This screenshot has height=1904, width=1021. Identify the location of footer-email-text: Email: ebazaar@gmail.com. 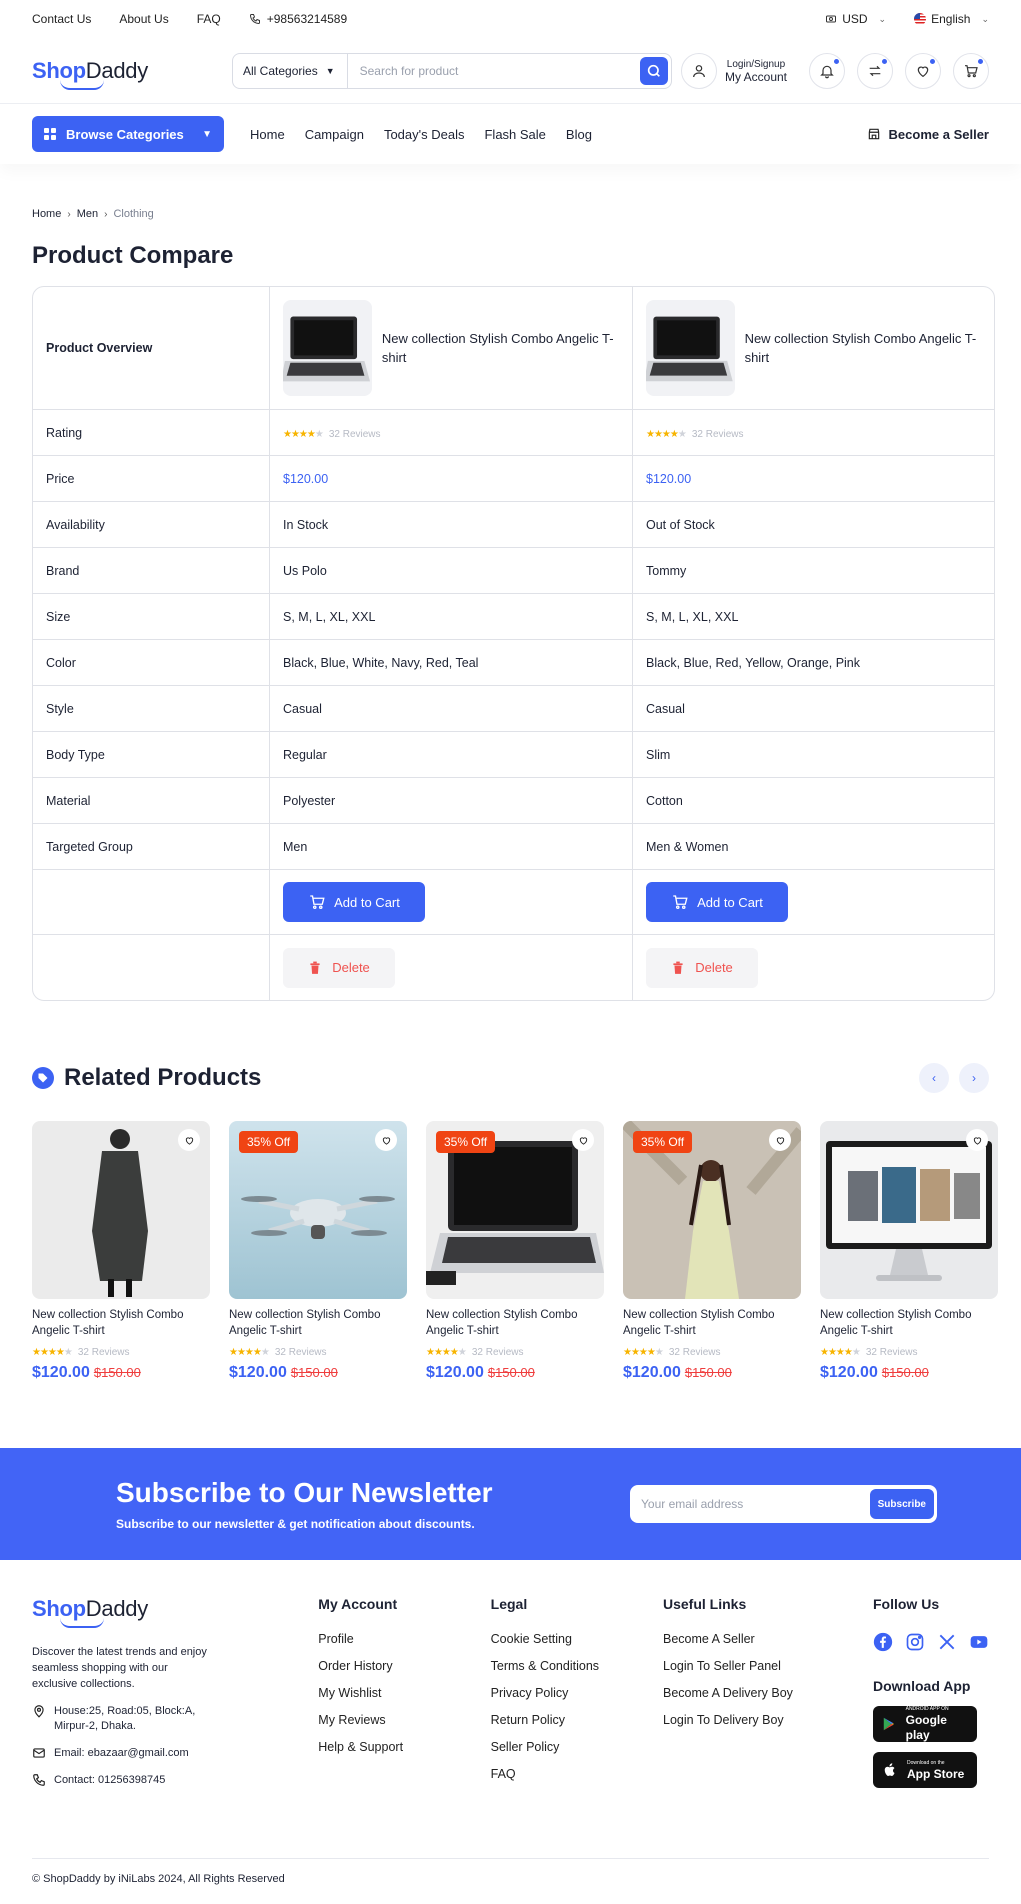
(121, 1753).